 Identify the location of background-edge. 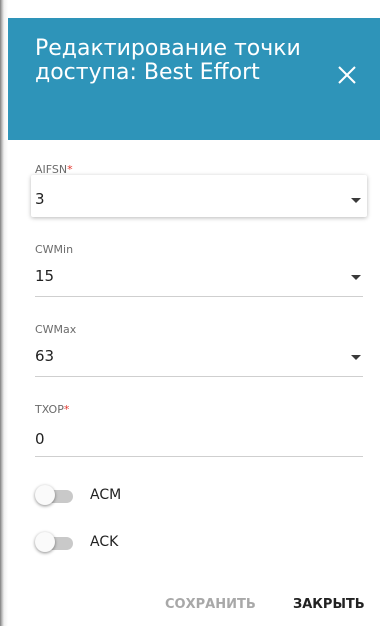
(4, 313).